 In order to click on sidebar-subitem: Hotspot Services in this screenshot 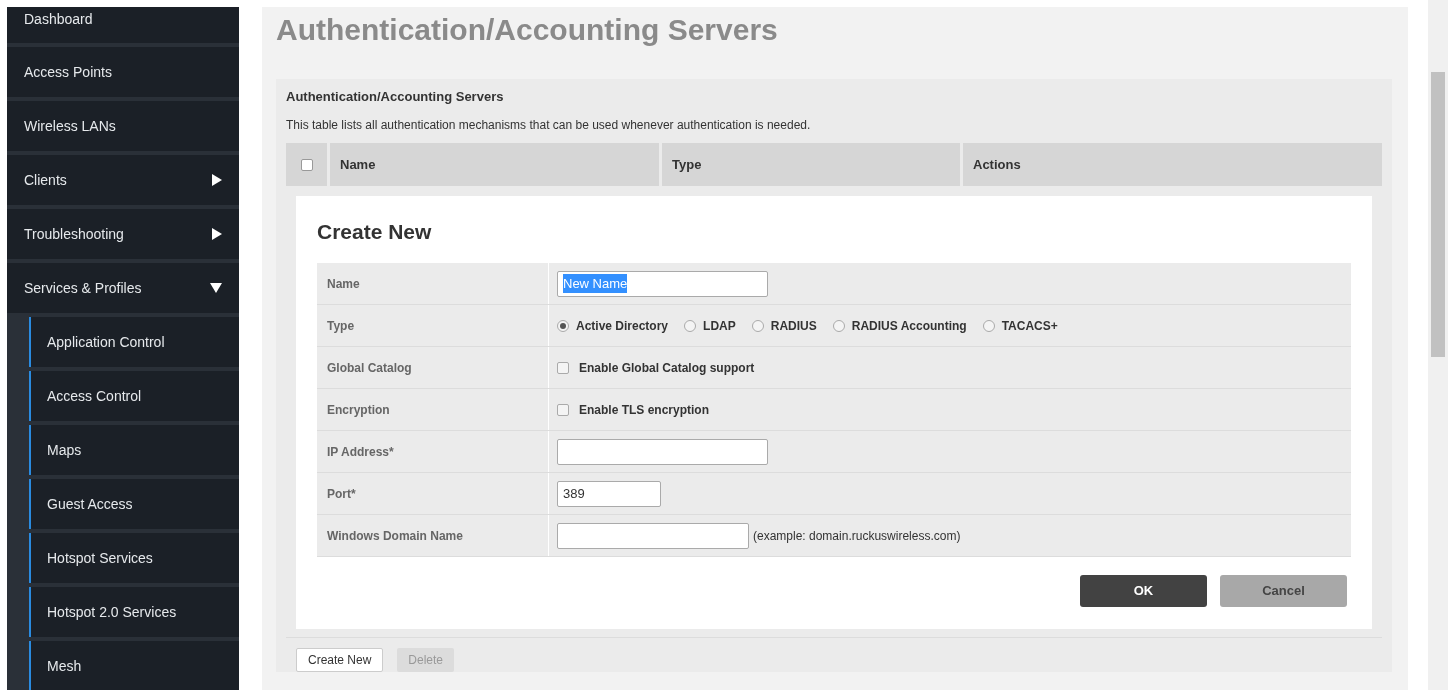, I will do `click(134, 558)`.